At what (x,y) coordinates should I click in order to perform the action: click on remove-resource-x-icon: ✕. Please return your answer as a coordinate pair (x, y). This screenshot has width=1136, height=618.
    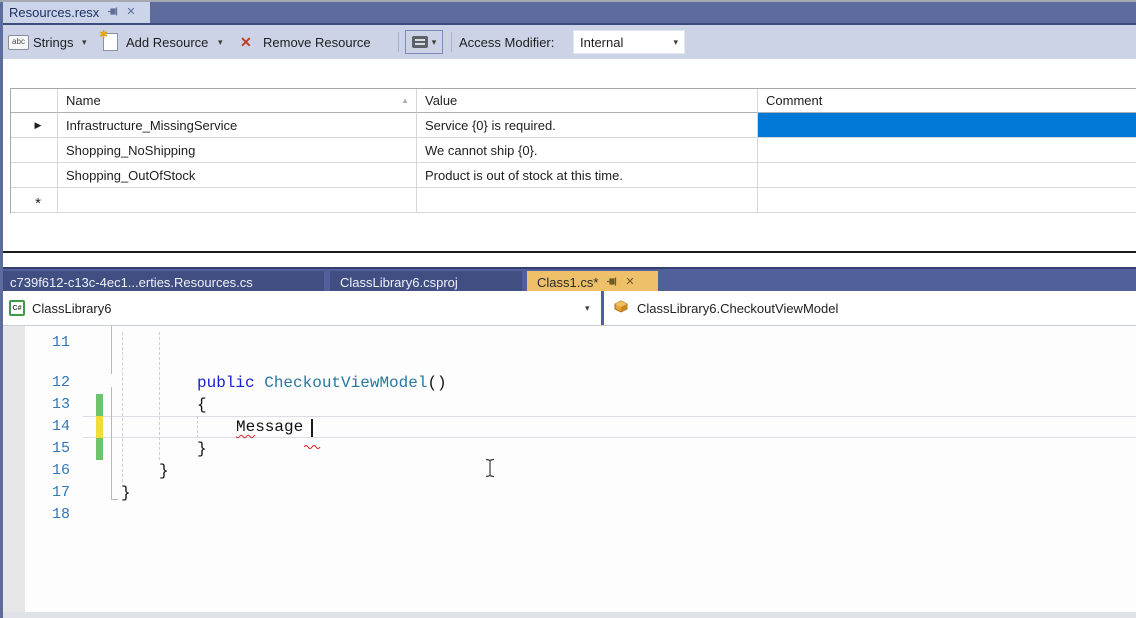
    Looking at the image, I should click on (246, 42).